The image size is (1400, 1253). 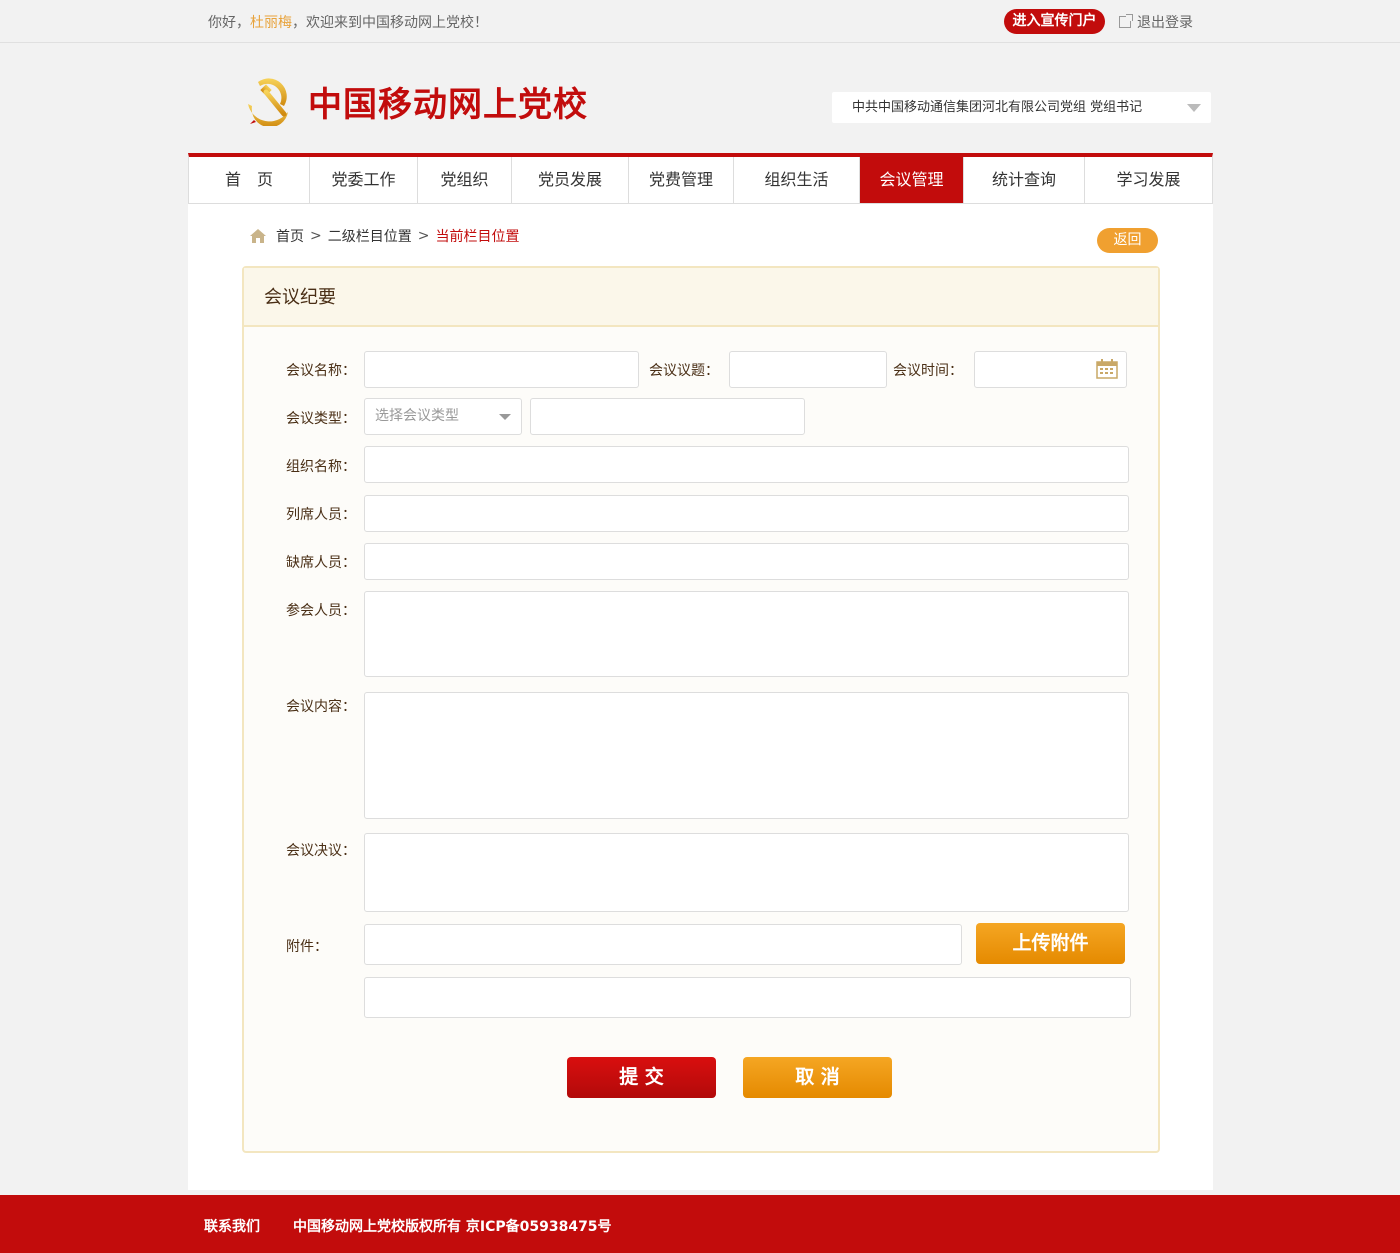 What do you see at coordinates (700, 1224) in the screenshot?
I see `footer: 联系我们 中国移动网上党校版权所有 京ICP备05938475号` at bounding box center [700, 1224].